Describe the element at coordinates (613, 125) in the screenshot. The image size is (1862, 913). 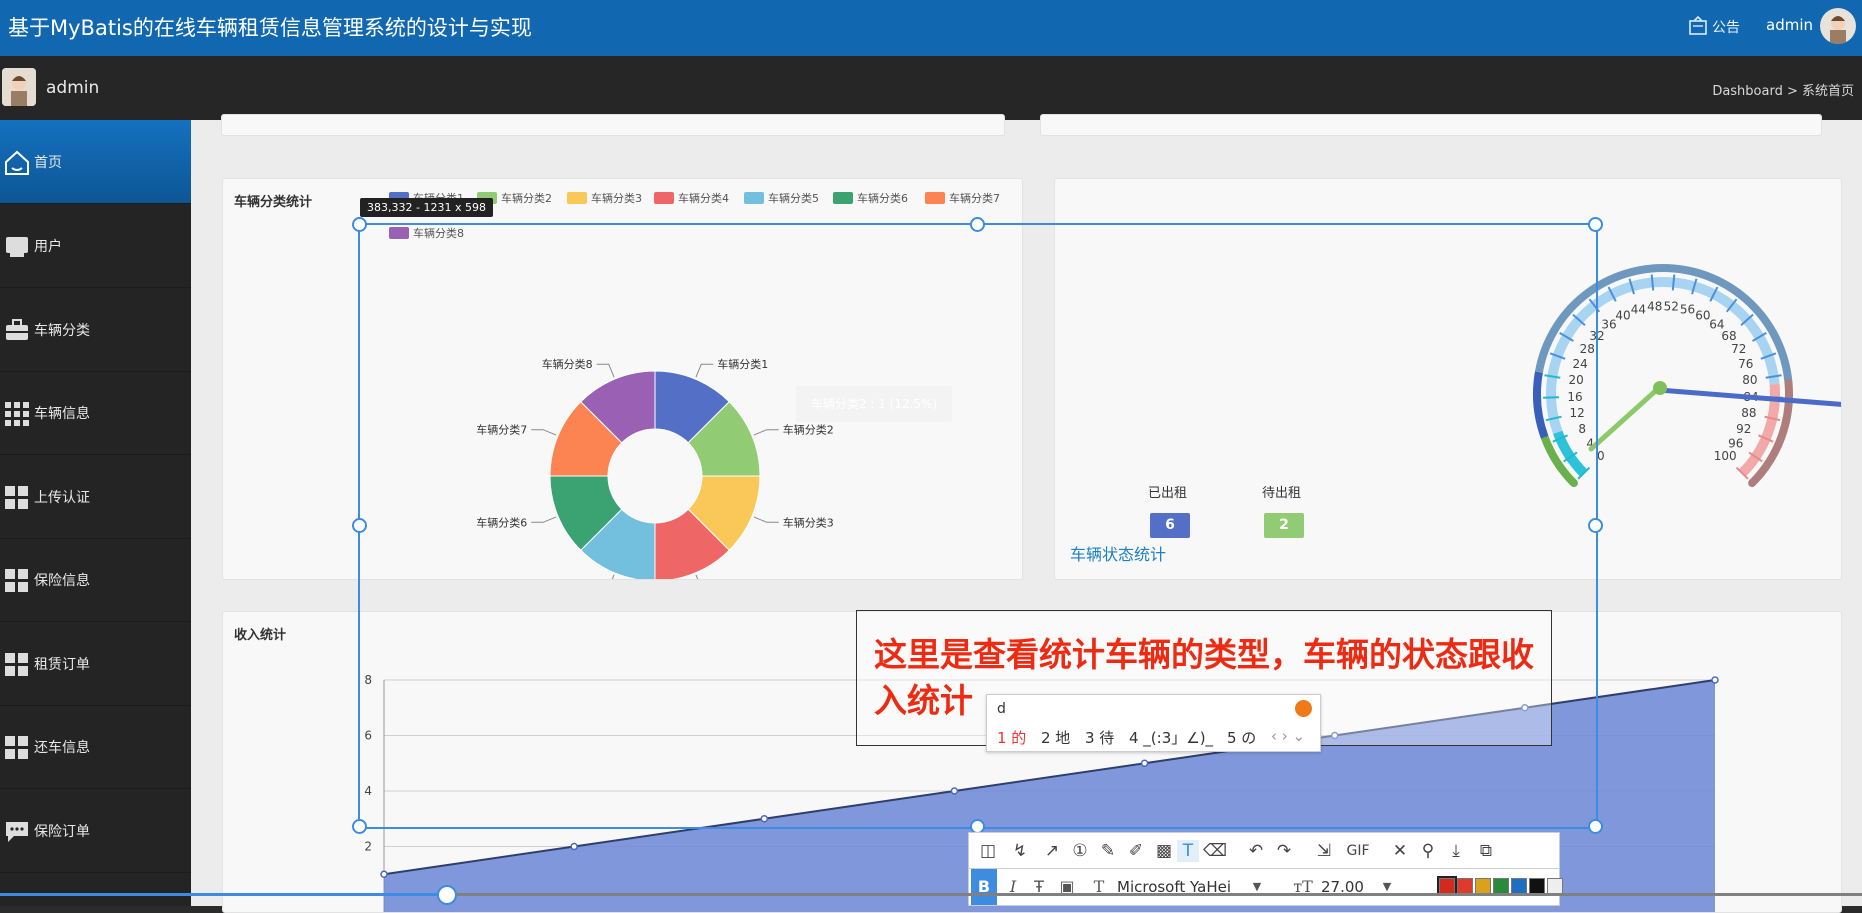
I see `top-panel-left` at that location.